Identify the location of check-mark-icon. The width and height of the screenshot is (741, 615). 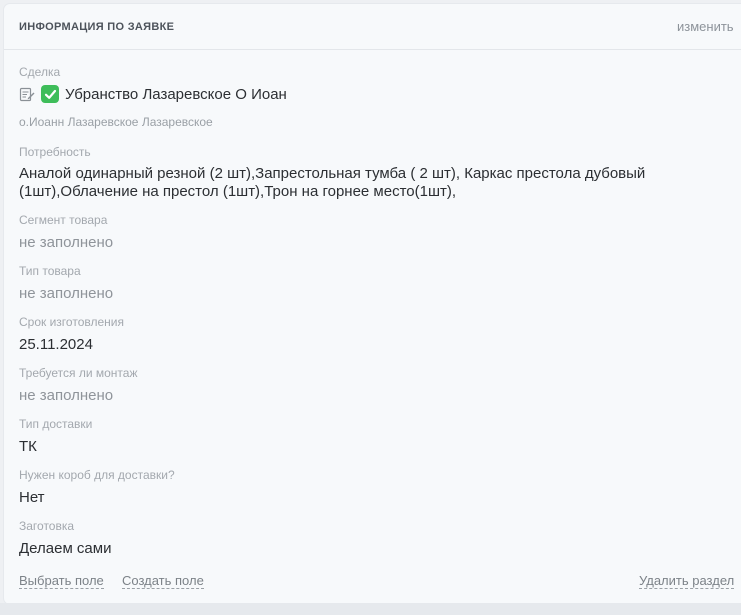
(50, 94).